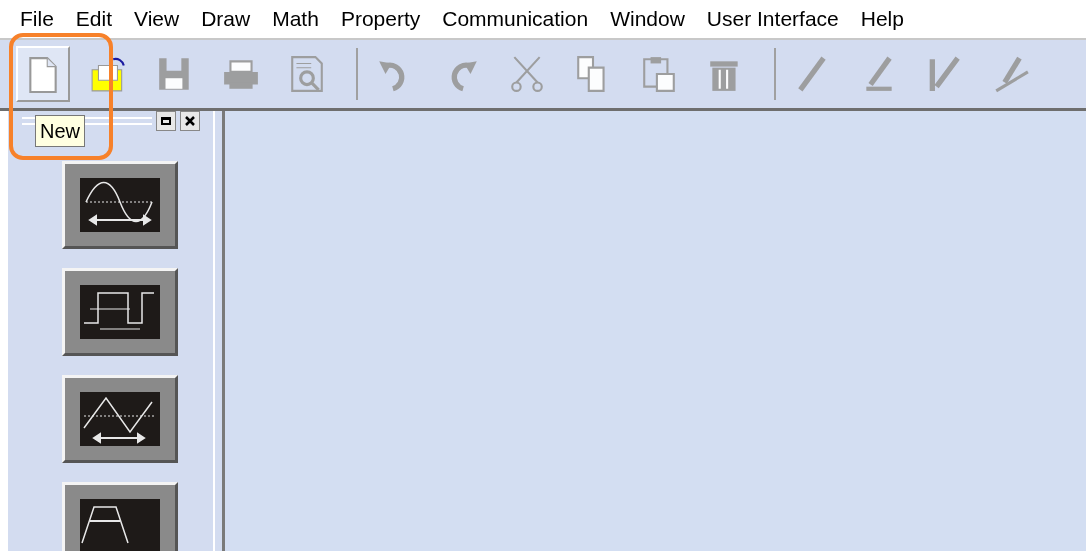 The width and height of the screenshot is (1086, 551). Describe the element at coordinates (166, 121) in the screenshot. I see `maximize-button` at that location.